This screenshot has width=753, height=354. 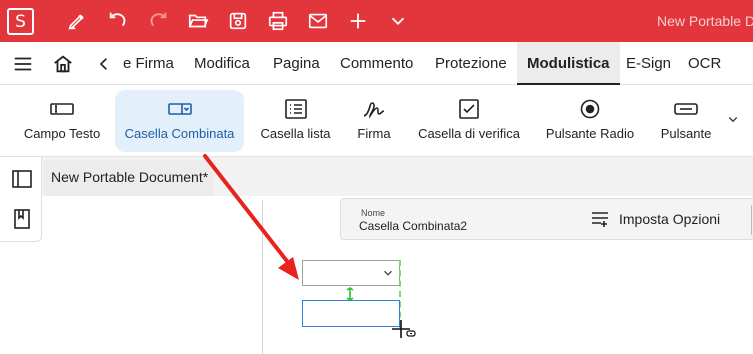 What do you see at coordinates (404, 329) in the screenshot?
I see `crosshair-cursor-icon` at bounding box center [404, 329].